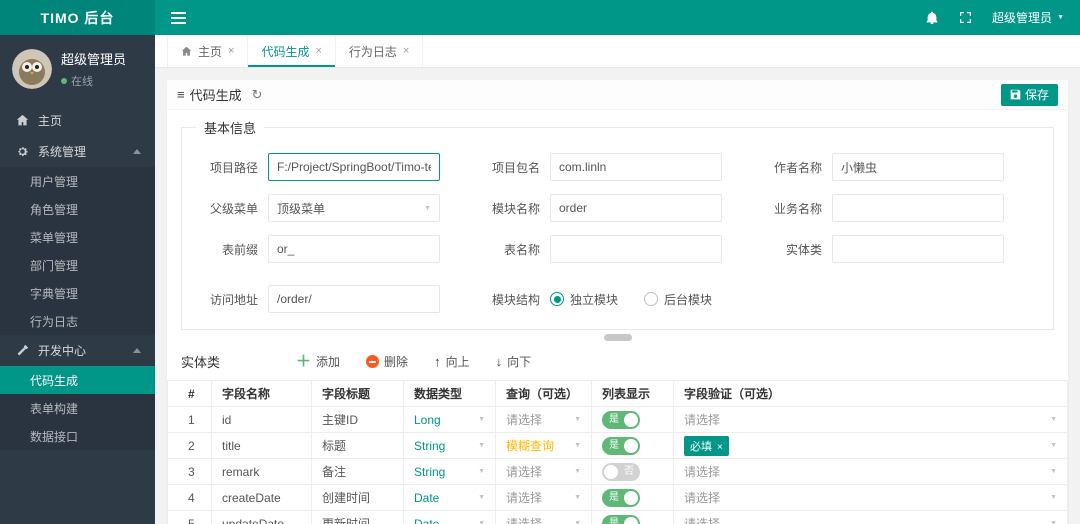  What do you see at coordinates (215, 95) in the screenshot?
I see `panel-title: 代码生成` at bounding box center [215, 95].